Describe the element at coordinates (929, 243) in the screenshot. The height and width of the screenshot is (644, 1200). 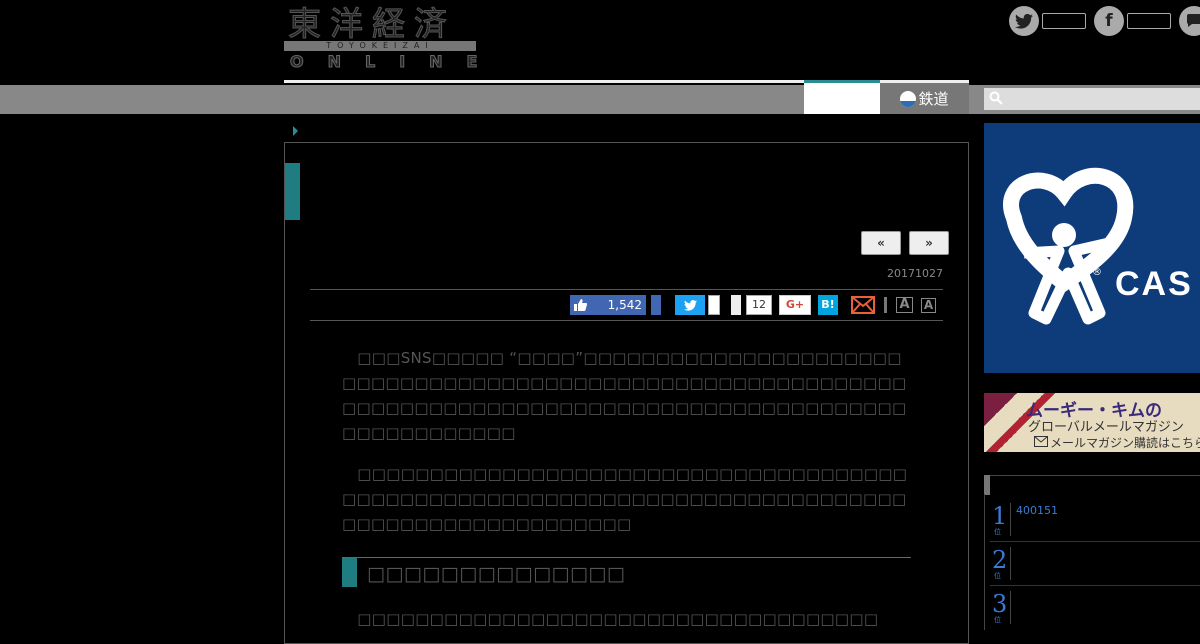
I see `next-page-button: »` at that location.